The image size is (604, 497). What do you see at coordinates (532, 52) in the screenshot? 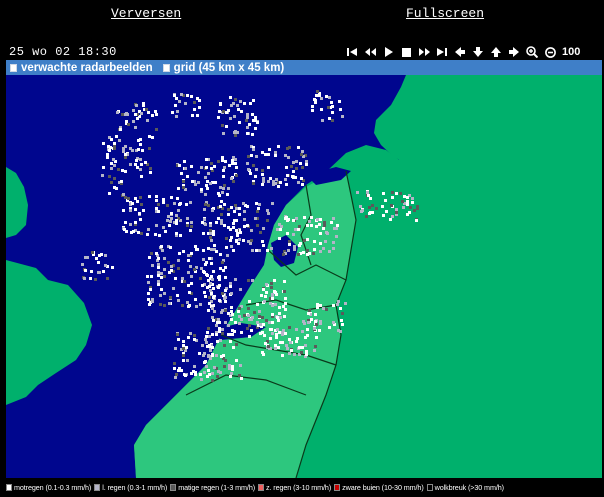
I see `zoom-in-icon` at bounding box center [532, 52].